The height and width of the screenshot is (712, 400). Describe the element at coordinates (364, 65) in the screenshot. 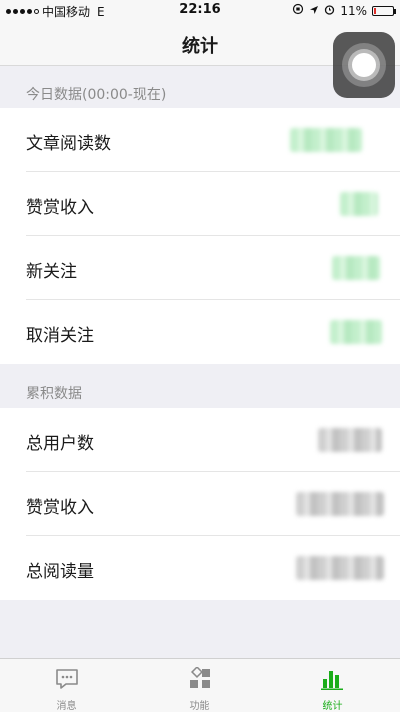

I see `assistive-touch-button` at that location.